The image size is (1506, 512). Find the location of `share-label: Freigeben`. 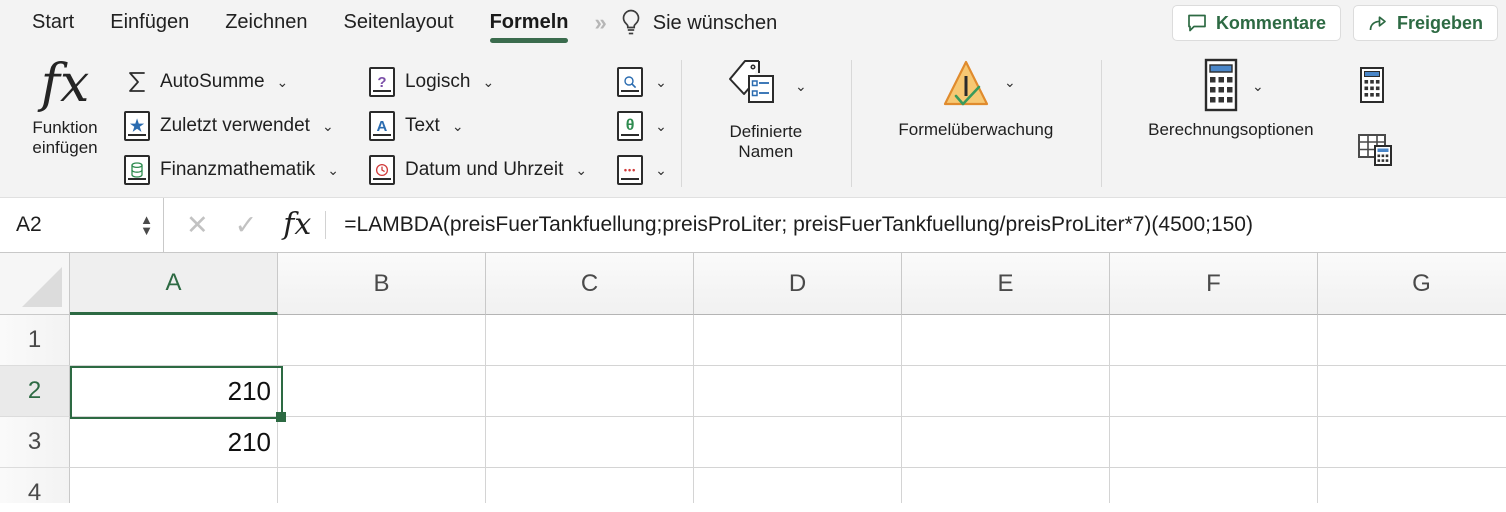

share-label: Freigeben is located at coordinates (1439, 22).